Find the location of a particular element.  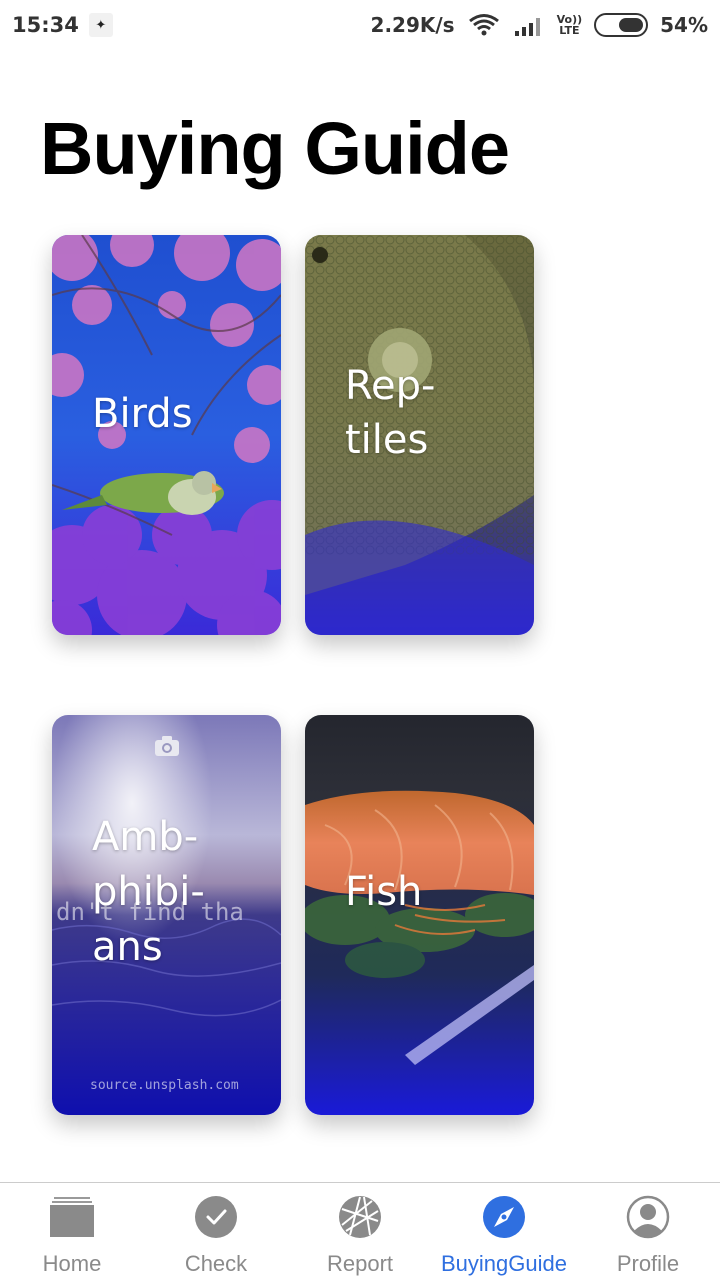

notification-app-icon: ✦ is located at coordinates (100, 25).